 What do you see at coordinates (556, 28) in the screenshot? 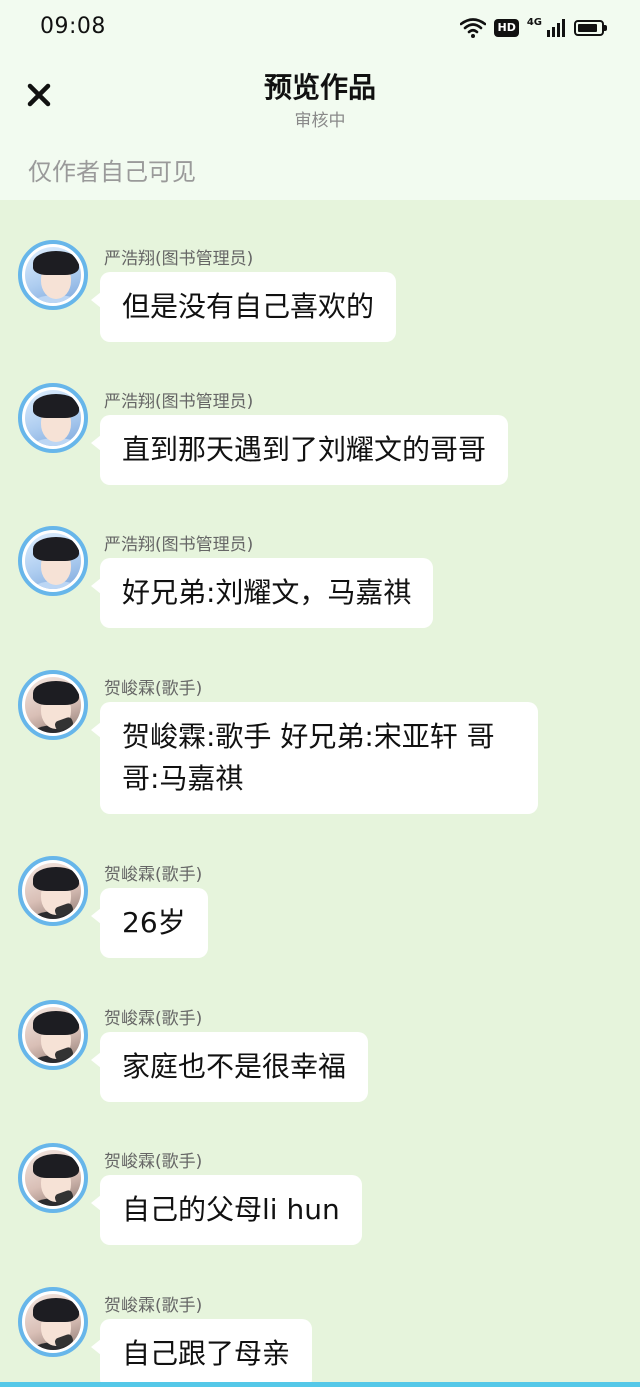
I see `signal-icon` at bounding box center [556, 28].